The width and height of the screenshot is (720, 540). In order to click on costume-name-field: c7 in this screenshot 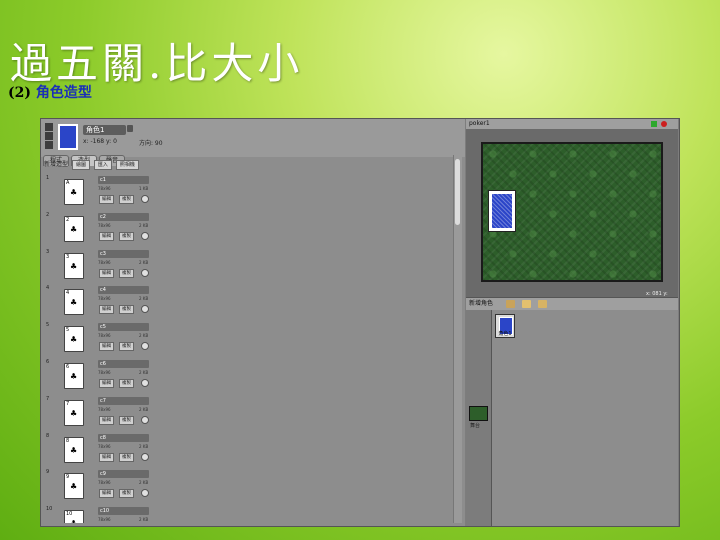, I will do `click(123, 400)`.